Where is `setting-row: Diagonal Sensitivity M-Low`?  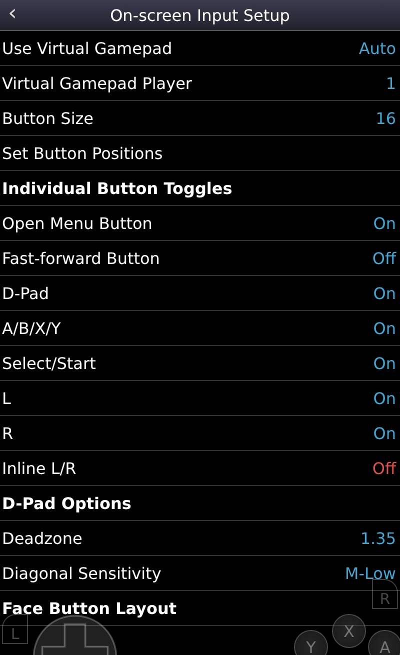 setting-row: Diagonal Sensitivity M-Low is located at coordinates (200, 573).